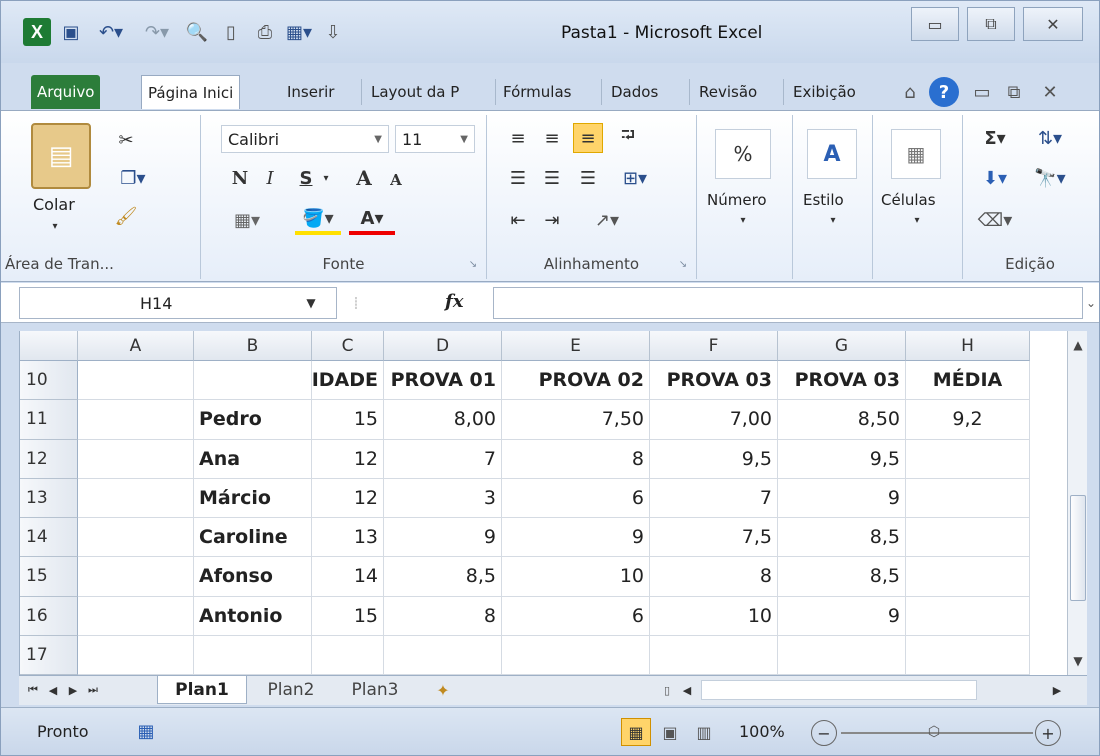 The height and width of the screenshot is (756, 1100). I want to click on cell-g12: 9,5, so click(842, 459).